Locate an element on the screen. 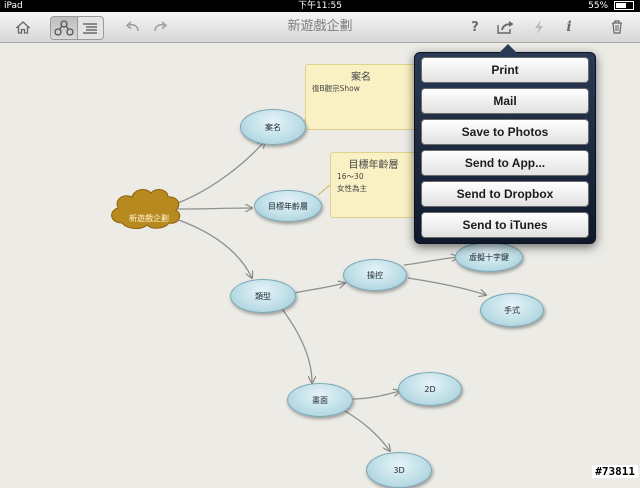 Image resolution: width=640 pixels, height=488 pixels. redo-button is located at coordinates (160, 27).